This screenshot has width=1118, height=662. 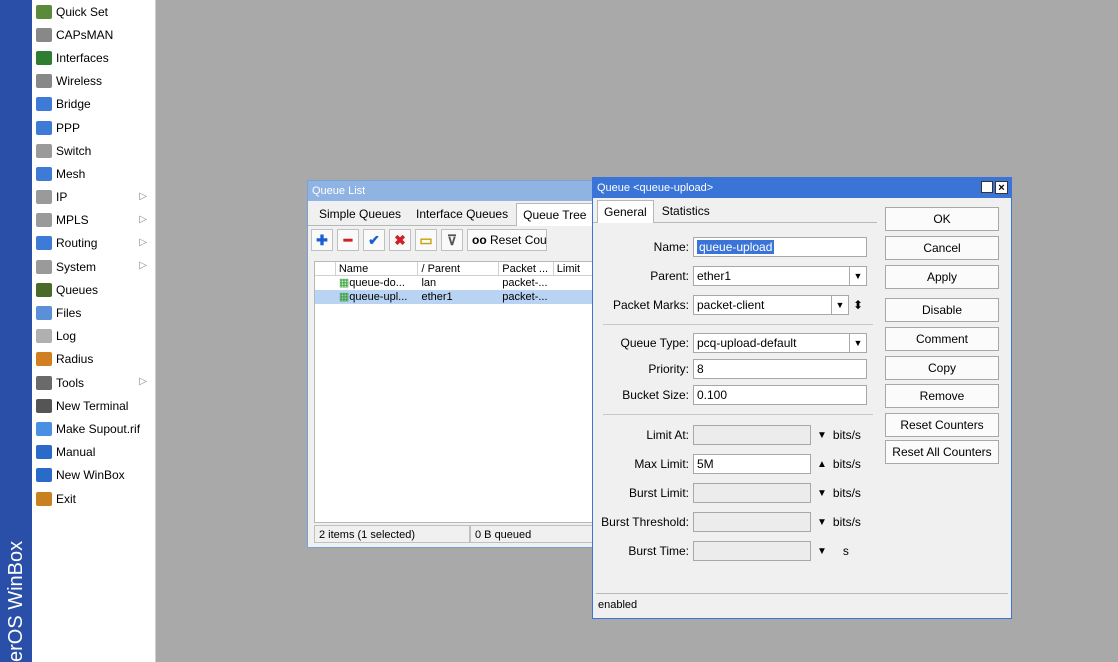 What do you see at coordinates (752, 493) in the screenshot?
I see `burst-limit-field` at bounding box center [752, 493].